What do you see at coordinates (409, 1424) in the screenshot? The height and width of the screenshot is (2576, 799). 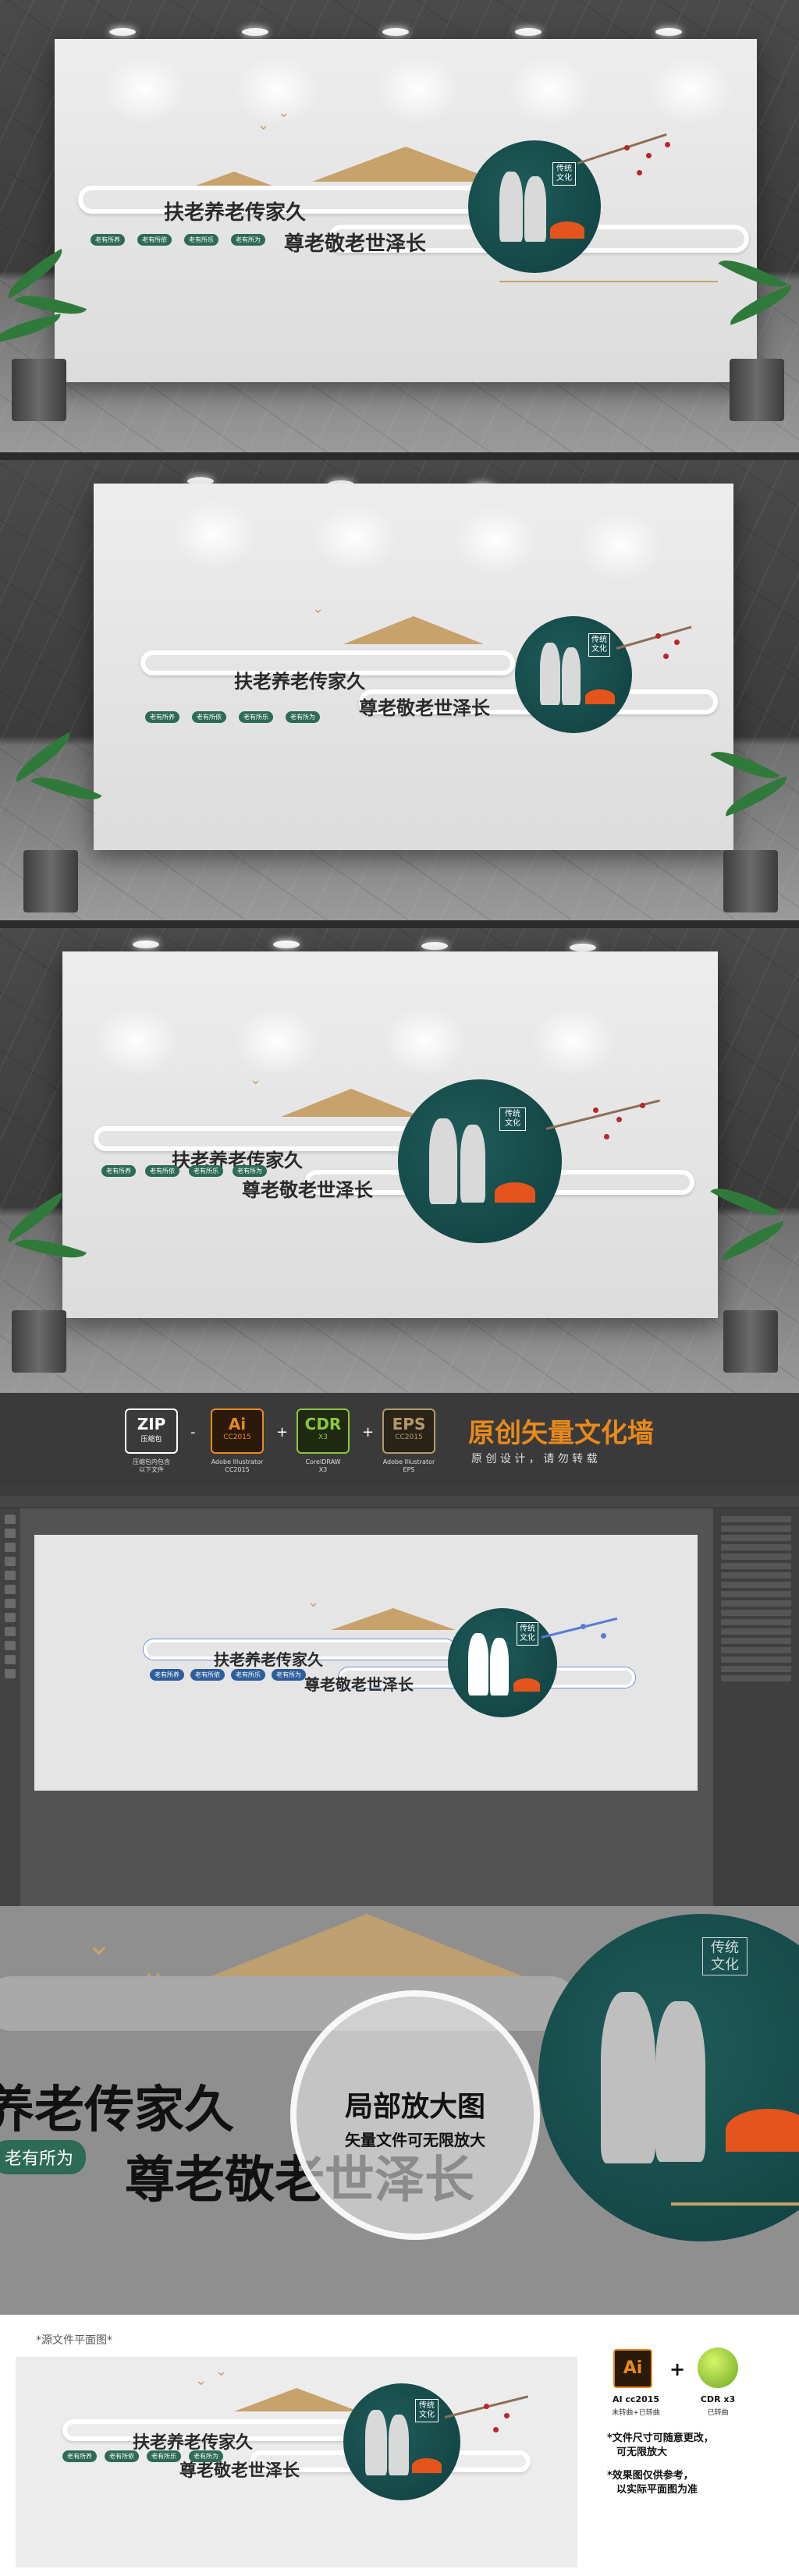 I see `eps-label: EPS` at bounding box center [409, 1424].